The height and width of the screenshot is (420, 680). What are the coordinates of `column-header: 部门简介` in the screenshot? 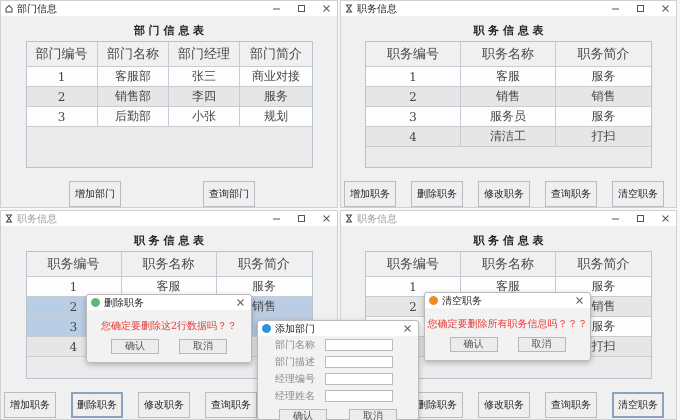 It's located at (275, 55).